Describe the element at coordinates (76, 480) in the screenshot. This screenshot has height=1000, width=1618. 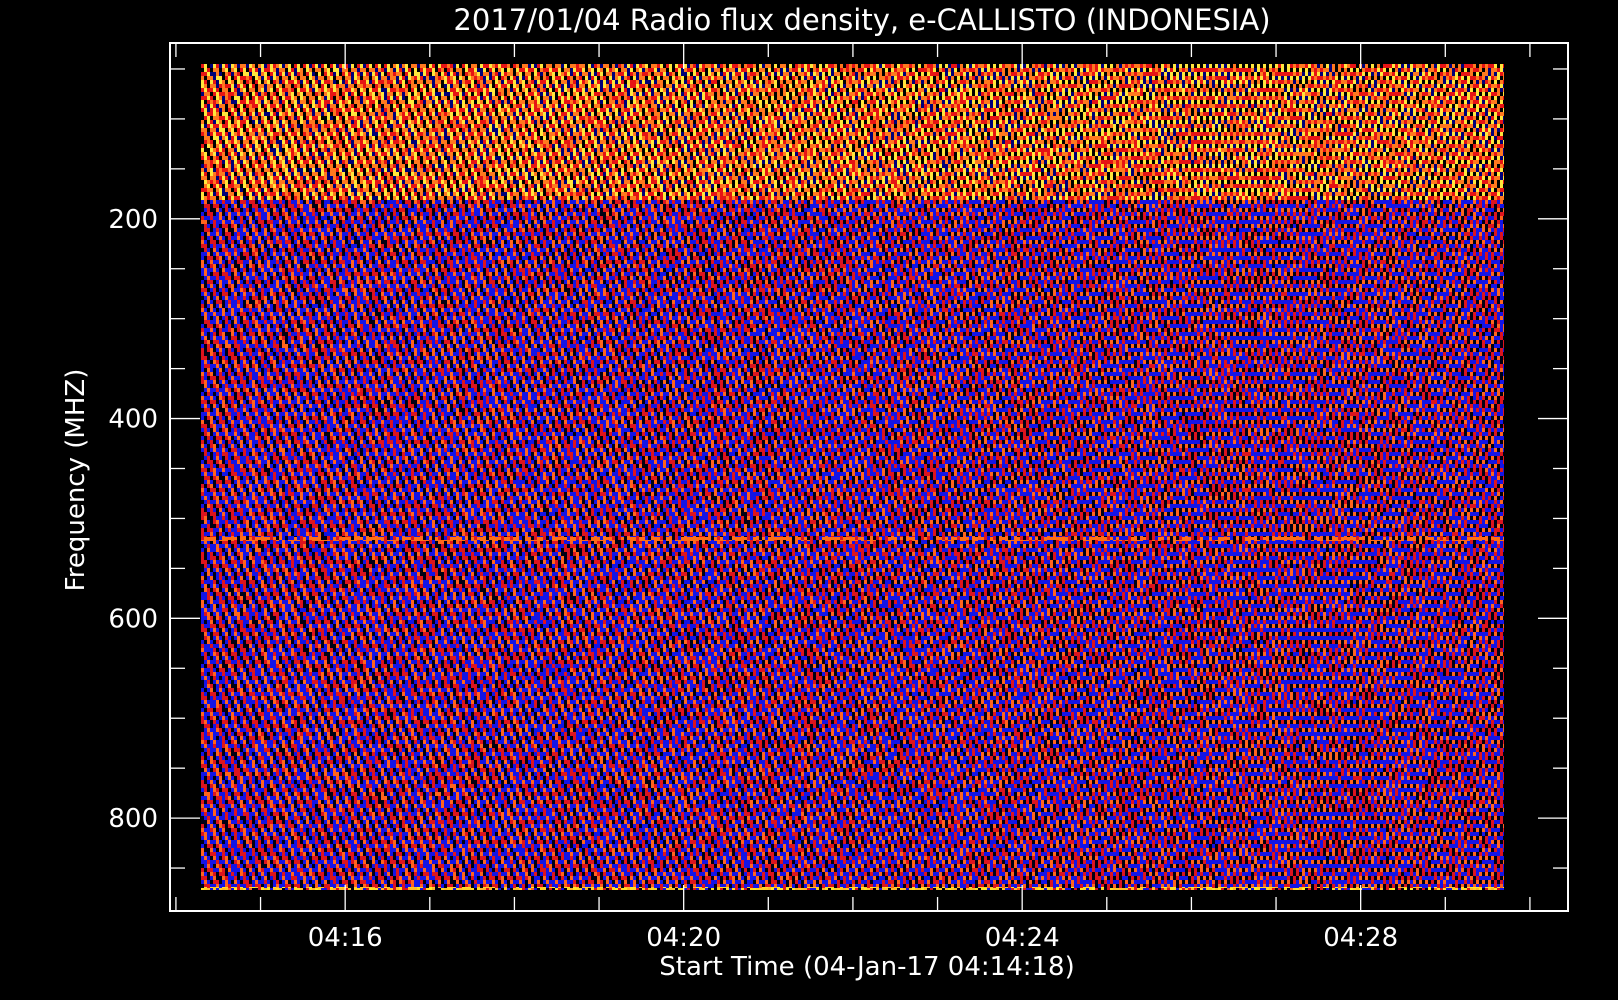
I see `y-axis-label: Frequency (MHZ)` at that location.